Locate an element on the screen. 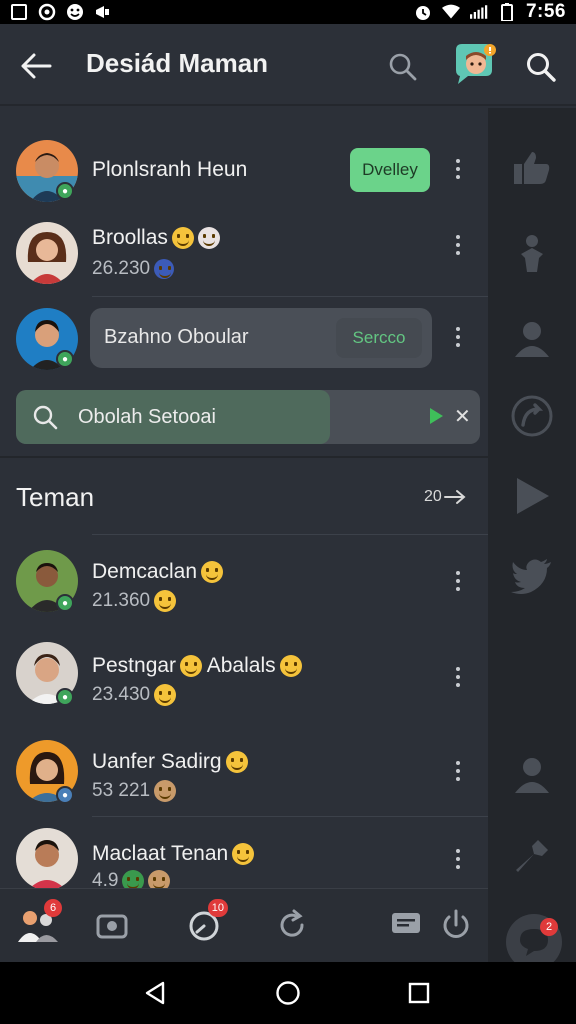 The height and width of the screenshot is (1024, 576). gallery-notification-icon is located at coordinates (19, 12).